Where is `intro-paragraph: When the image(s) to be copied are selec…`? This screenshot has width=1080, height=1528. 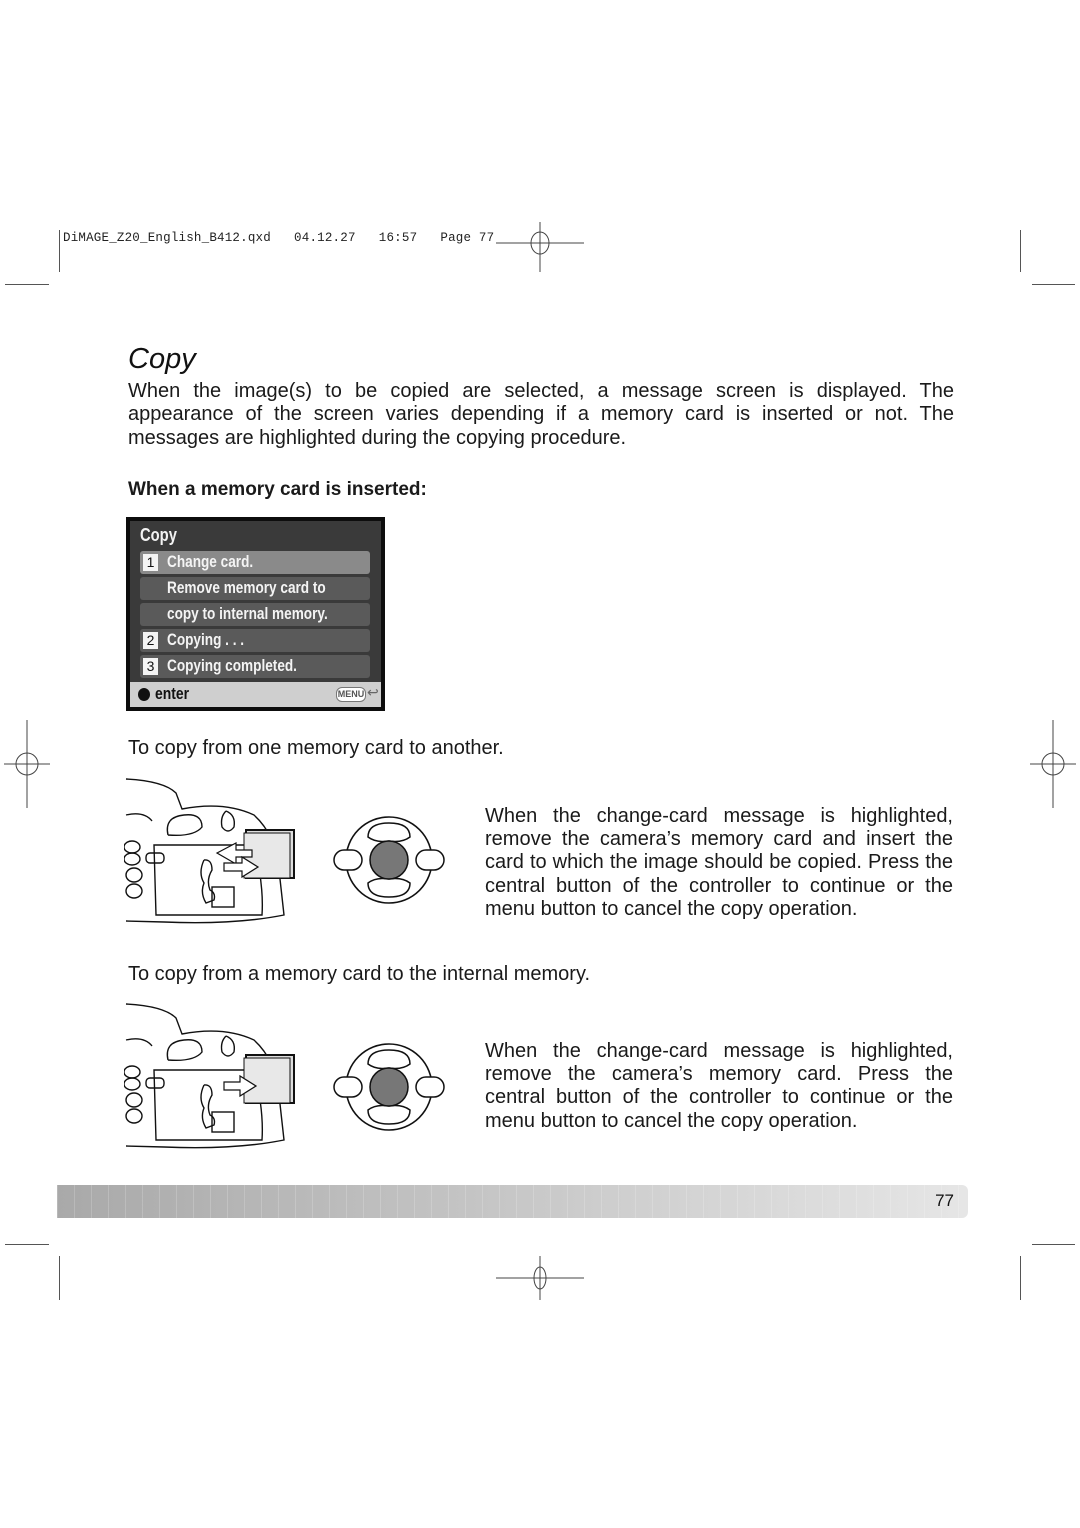 intro-paragraph: When the image(s) to be copied are selec… is located at coordinates (541, 414).